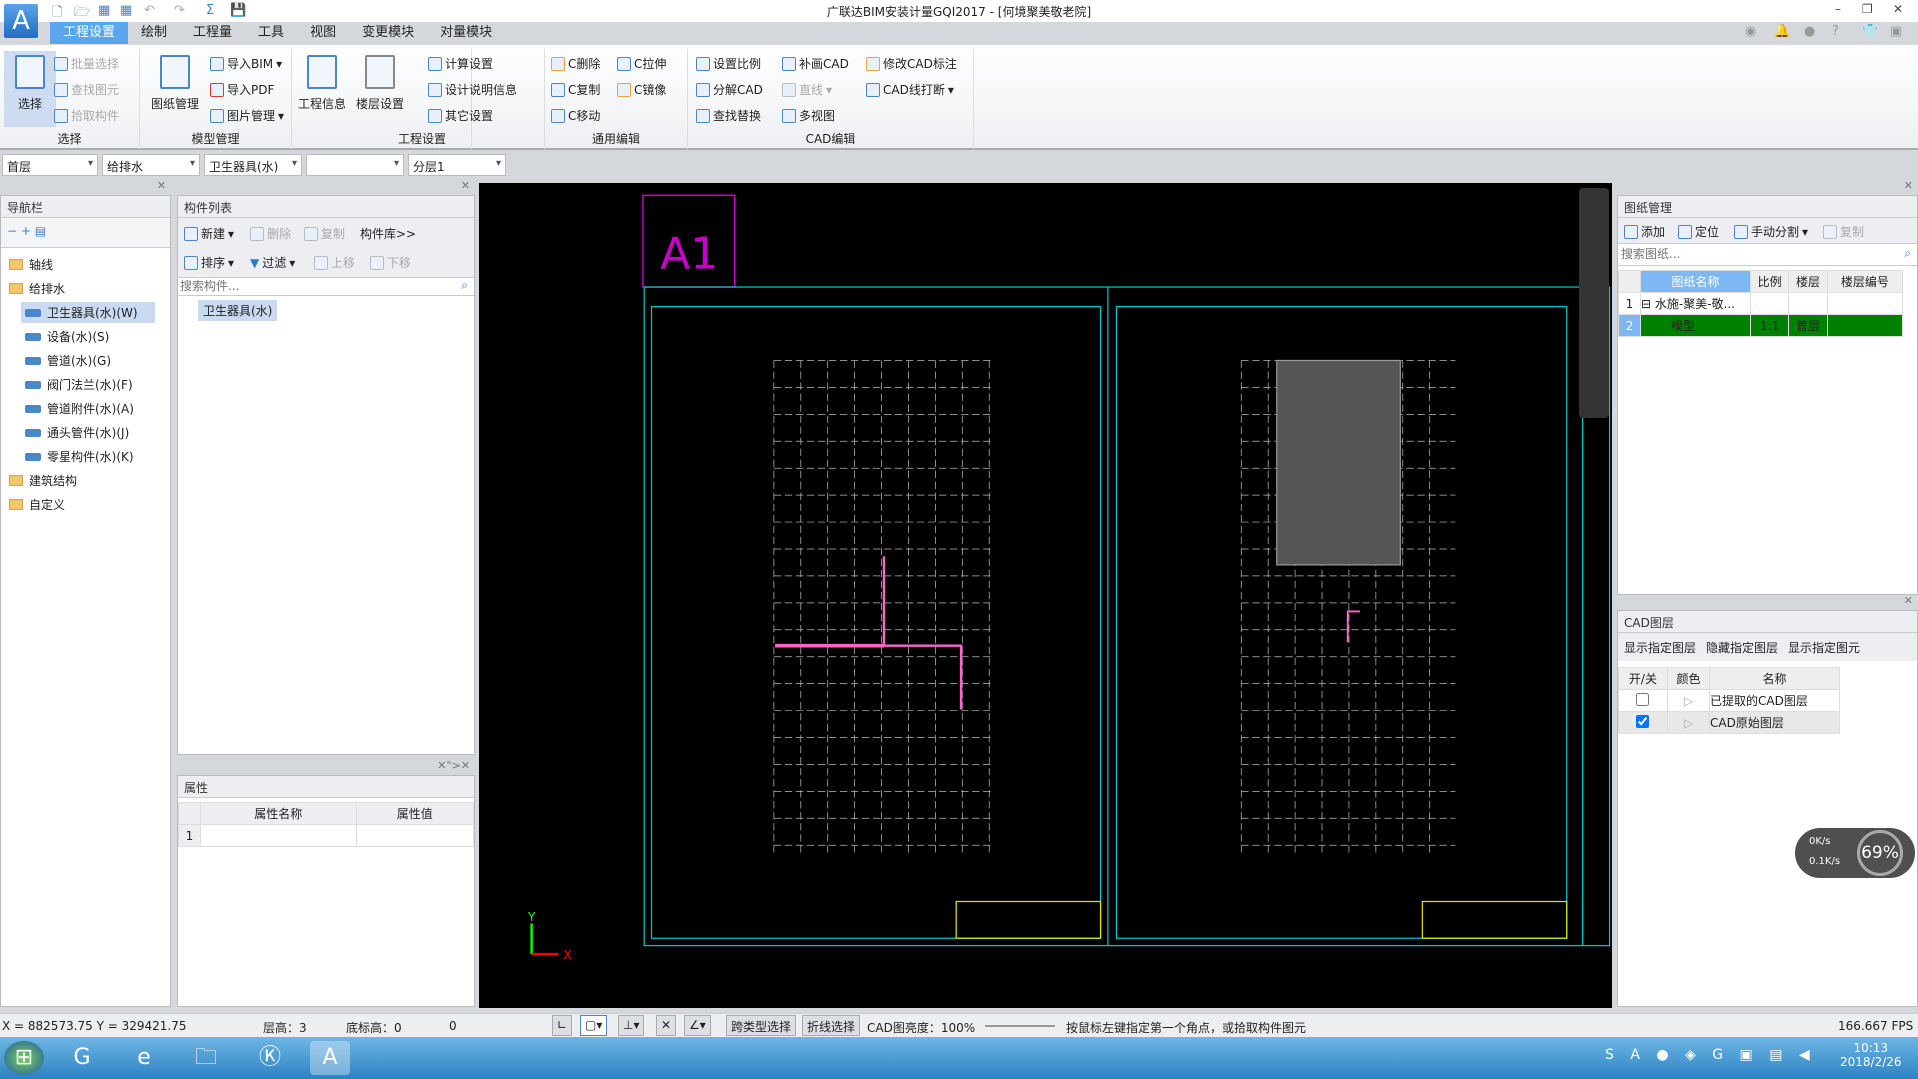 This screenshot has height=1079, width=1918. I want to click on property-name, so click(278, 835).